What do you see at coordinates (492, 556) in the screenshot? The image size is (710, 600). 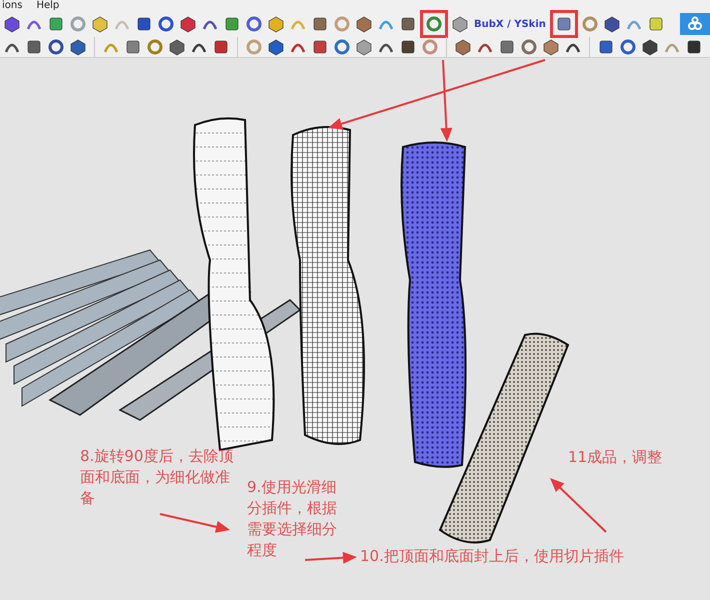 I see `annotation-text: 10.把顶面和底面封上后，使用切片插件` at bounding box center [492, 556].